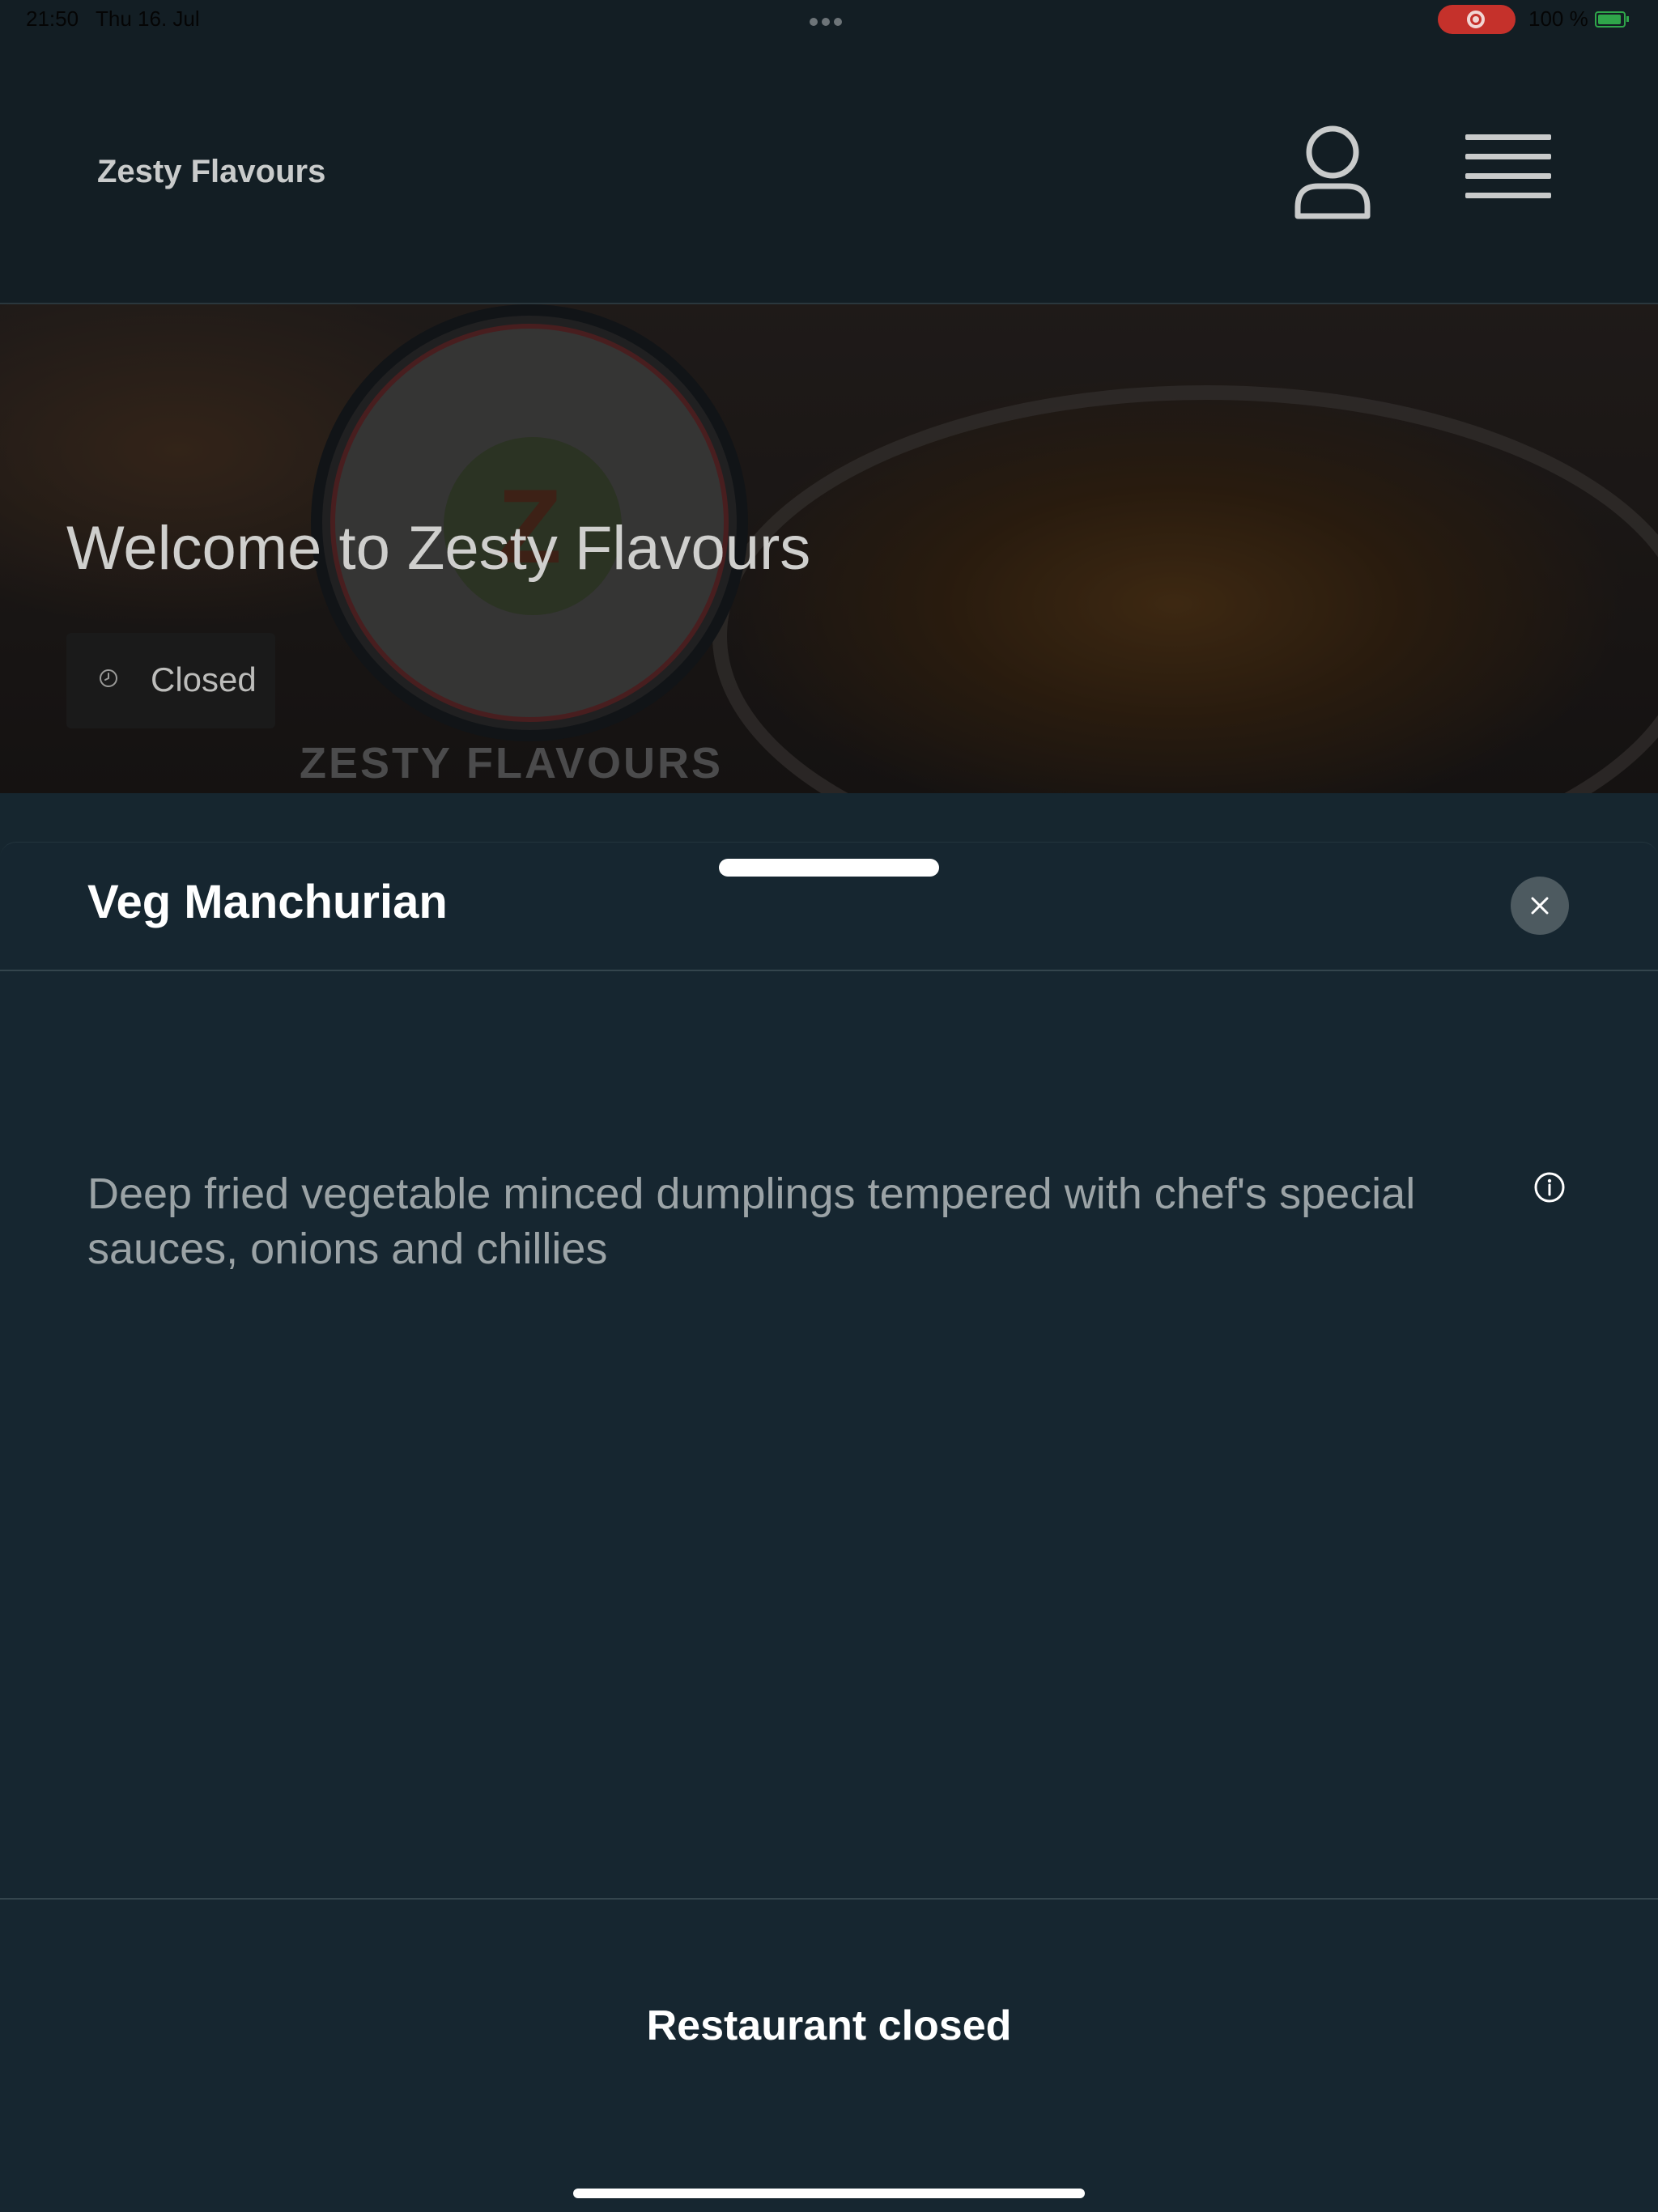 The image size is (1658, 2212). What do you see at coordinates (829, 970) in the screenshot?
I see `sheet-divider` at bounding box center [829, 970].